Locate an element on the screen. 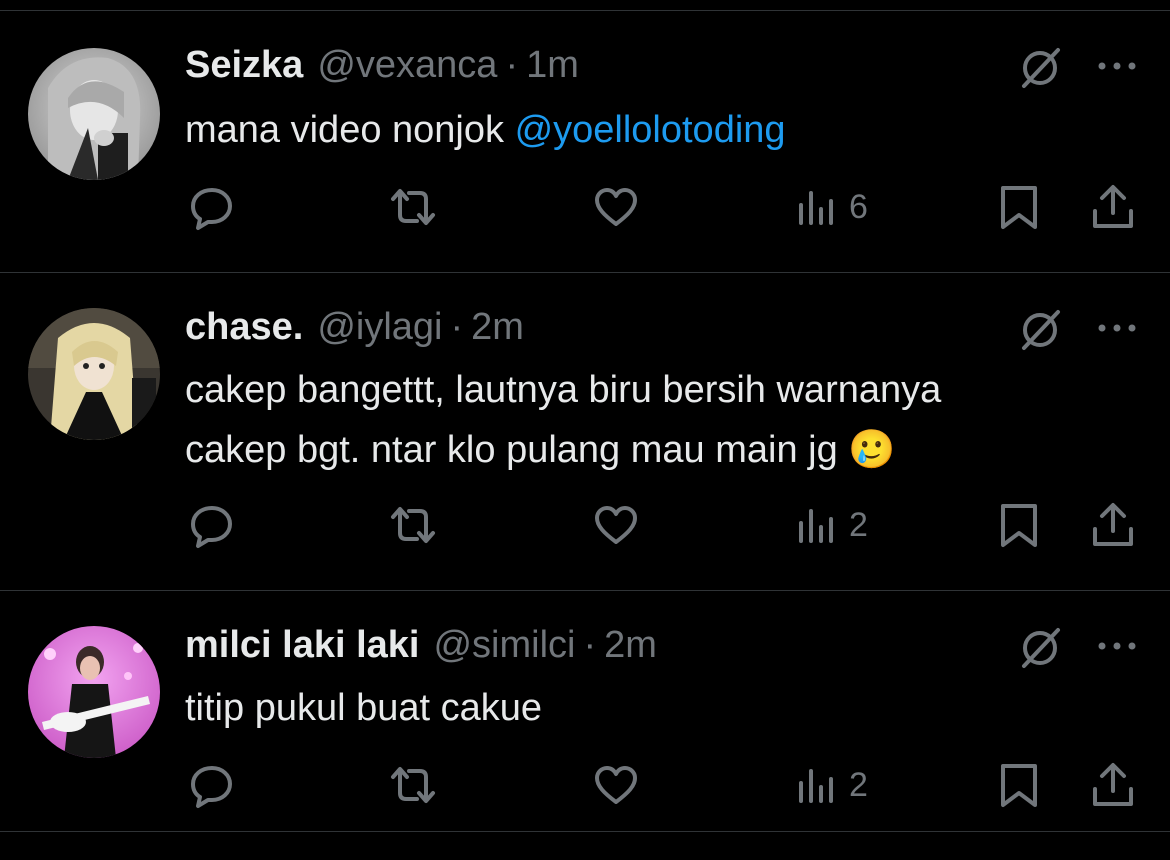 This screenshot has height=860, width=1170. views-button: 6 is located at coordinates (832, 207).